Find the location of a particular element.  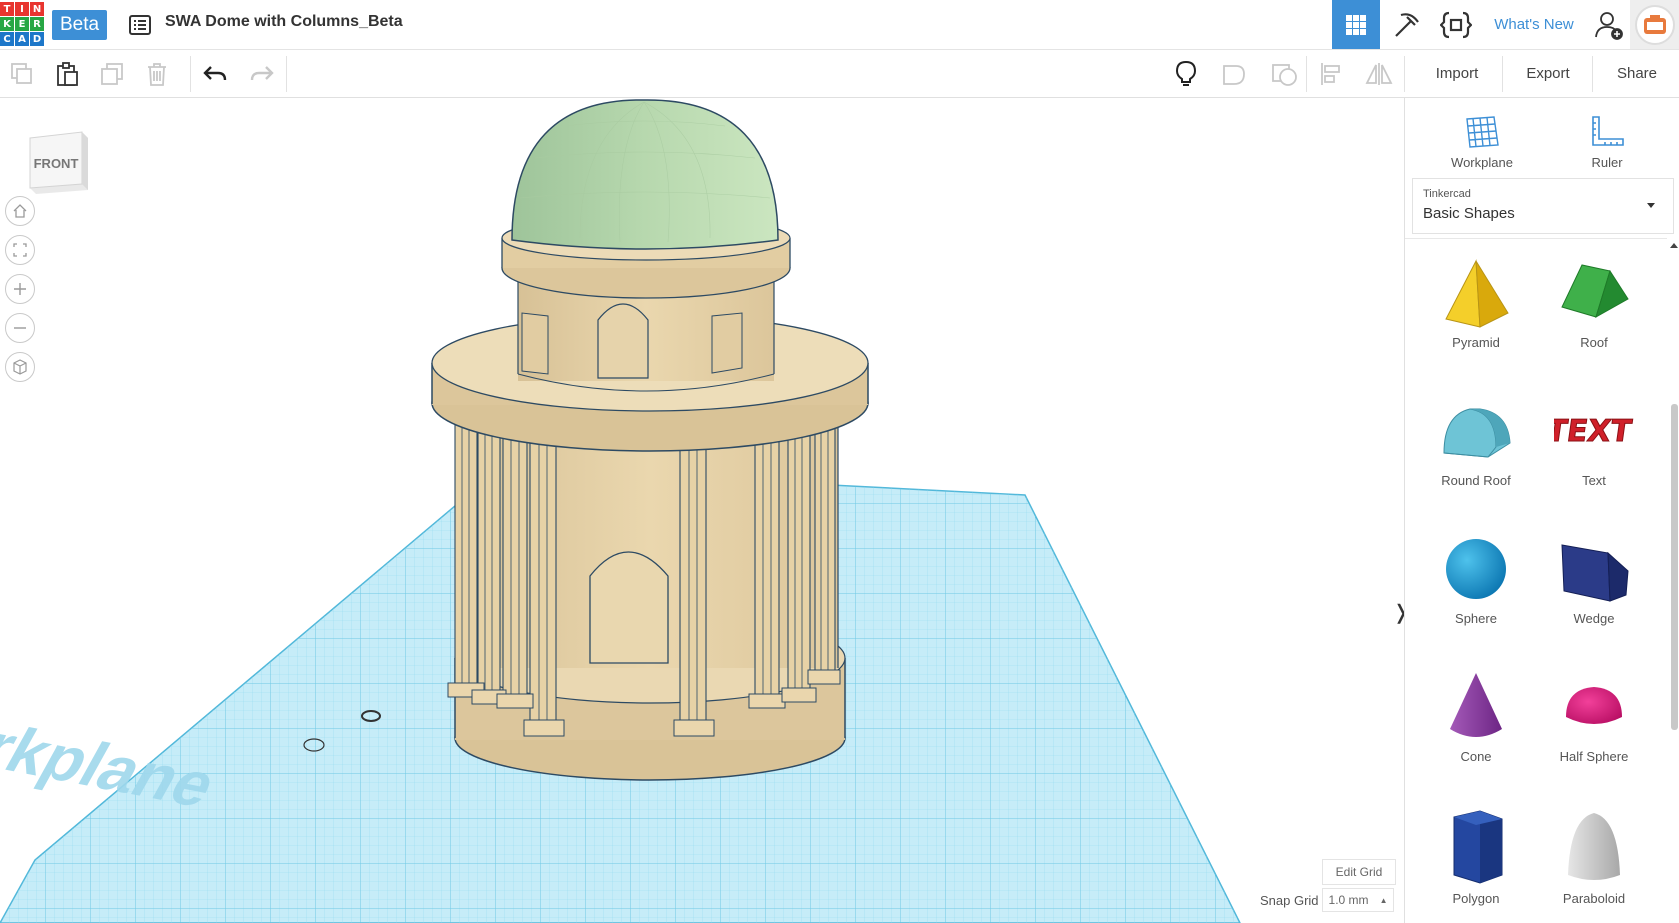

code-blocks-icon is located at coordinates (1456, 24).